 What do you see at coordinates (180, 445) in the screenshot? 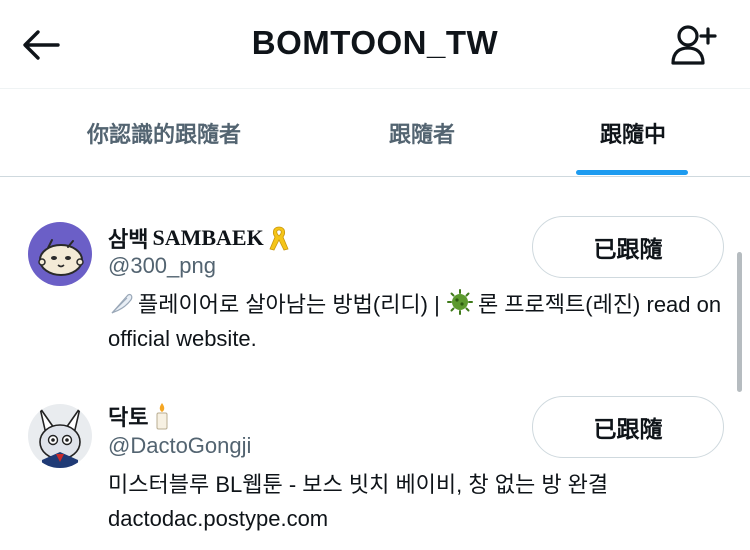
I see `user-handle: @DactoGongji` at bounding box center [180, 445].